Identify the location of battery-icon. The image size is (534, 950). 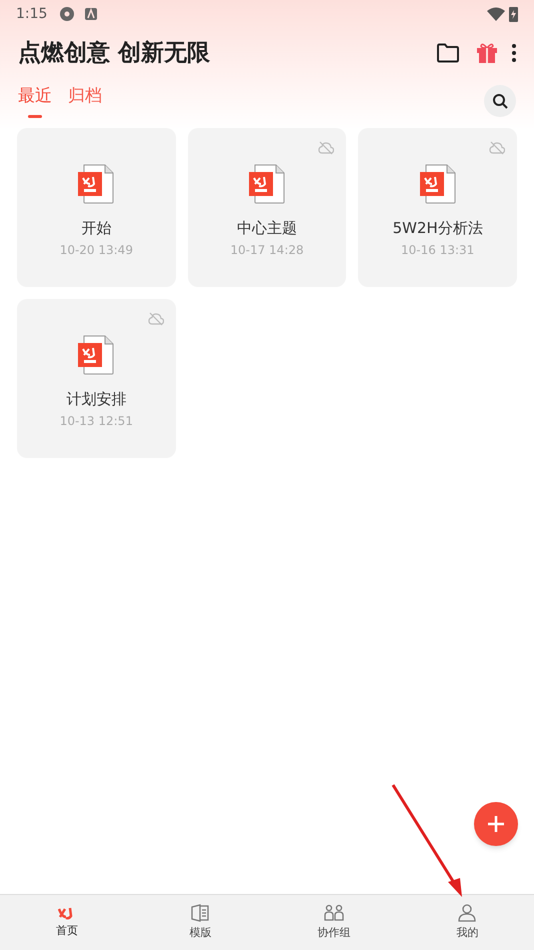
(513, 14).